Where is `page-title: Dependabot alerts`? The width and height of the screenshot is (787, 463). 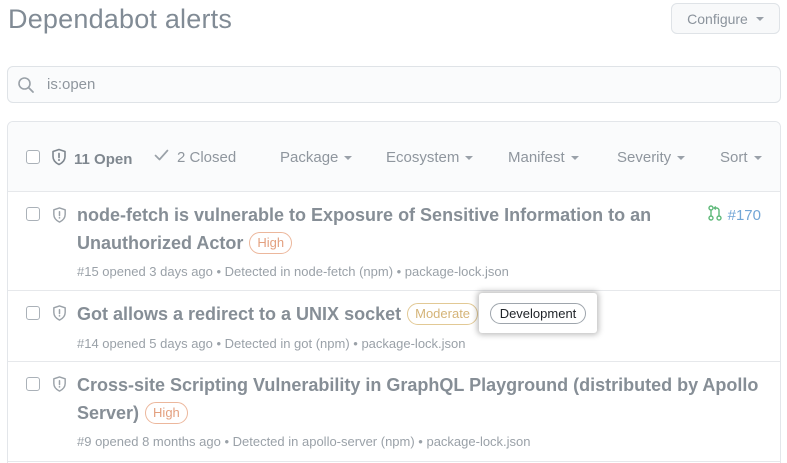
page-title: Dependabot alerts is located at coordinates (120, 19).